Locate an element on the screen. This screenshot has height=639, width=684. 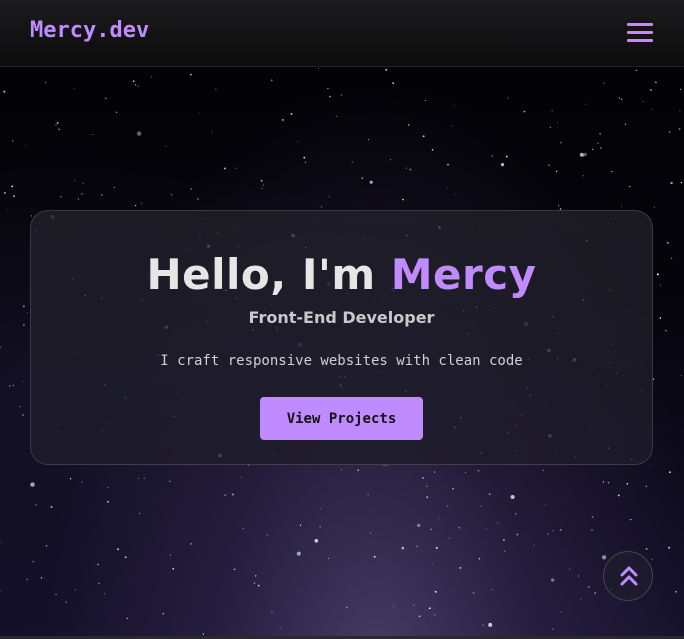
hero-name: Mercy is located at coordinates (463, 274).